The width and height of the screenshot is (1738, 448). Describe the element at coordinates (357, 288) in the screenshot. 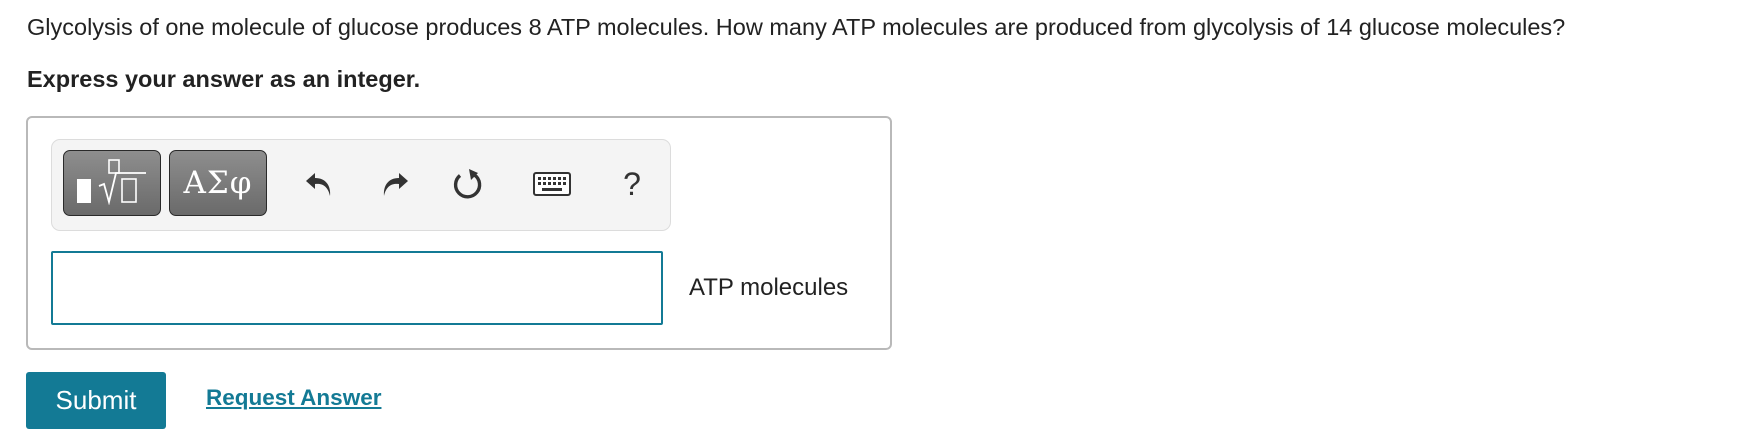

I see `answer-input` at that location.